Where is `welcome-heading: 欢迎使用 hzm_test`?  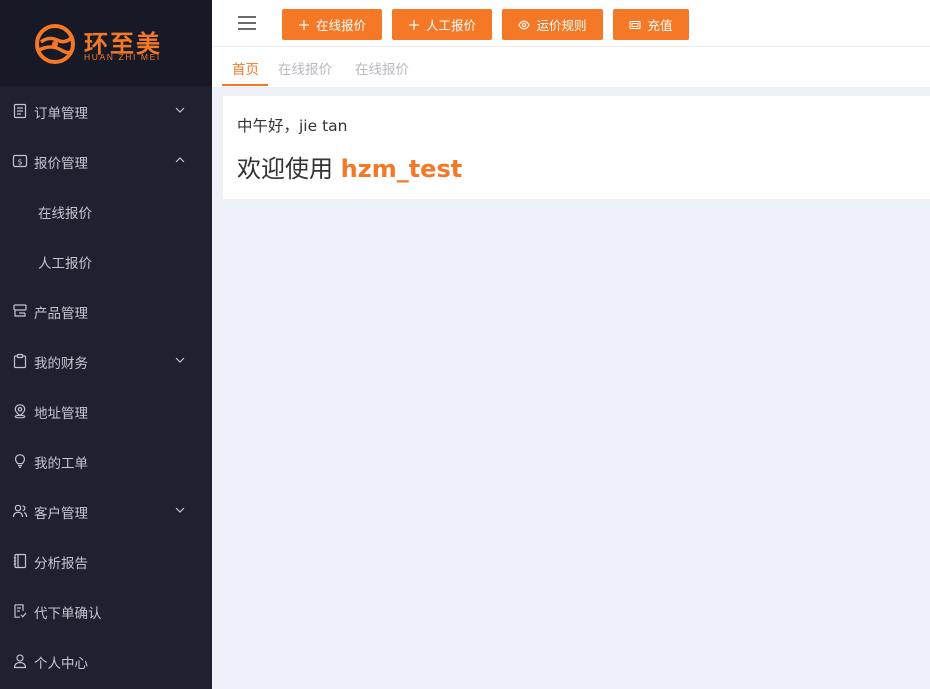
welcome-heading: 欢迎使用 hzm_test is located at coordinates (349, 166).